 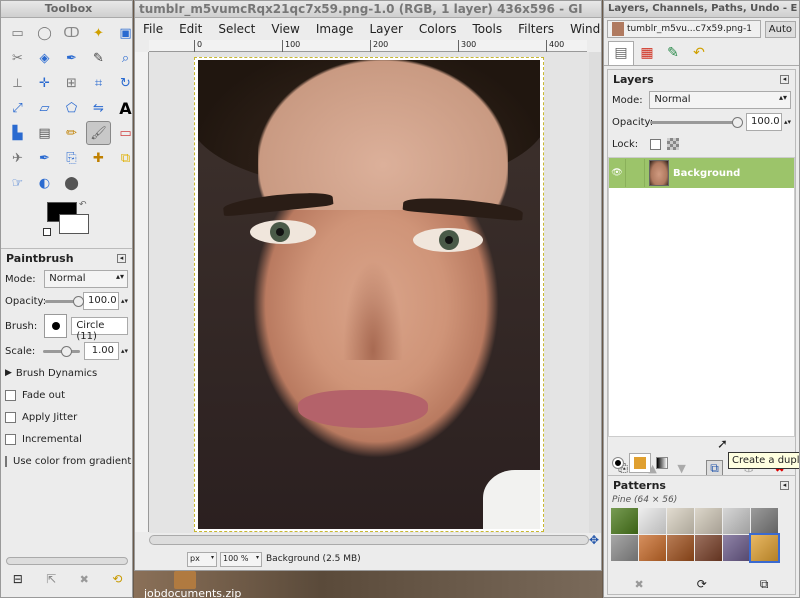 I want to click on visibility-eye-icon: 👁, so click(x=617, y=173).